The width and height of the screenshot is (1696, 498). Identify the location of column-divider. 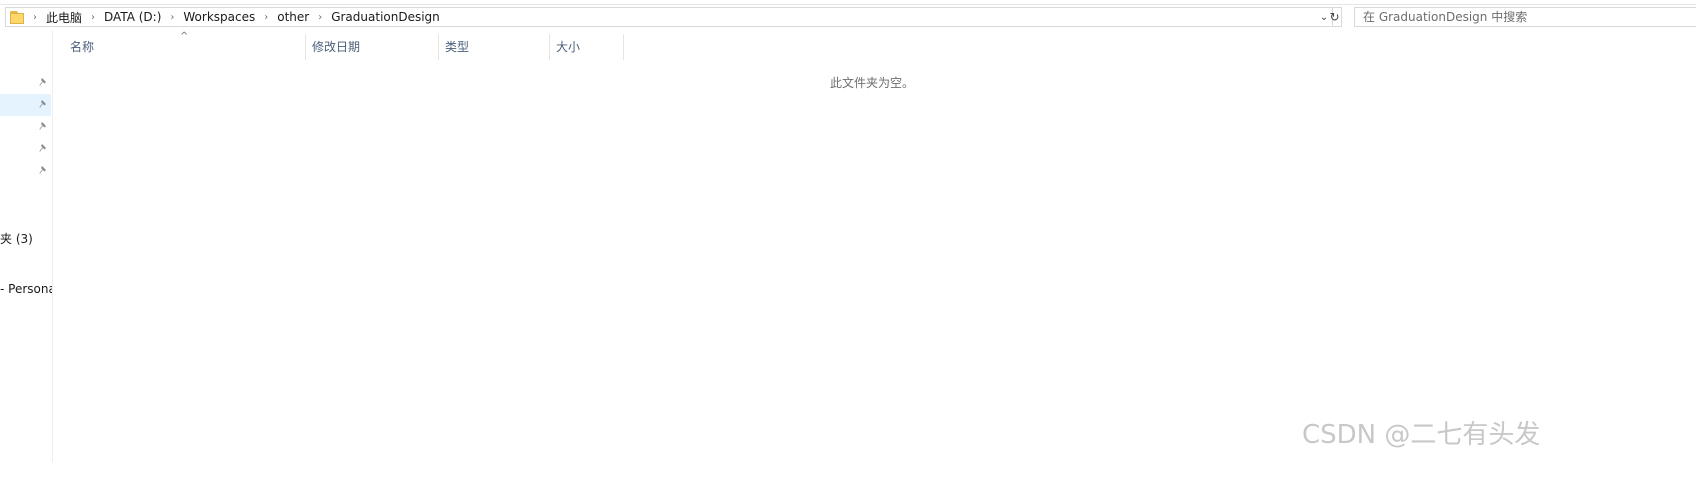
(623, 47).